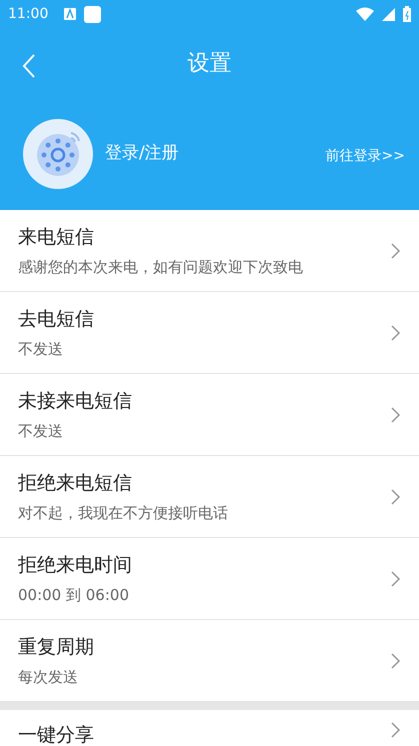  Describe the element at coordinates (56, 319) in the screenshot. I see `setting-title: 去电短信` at that location.